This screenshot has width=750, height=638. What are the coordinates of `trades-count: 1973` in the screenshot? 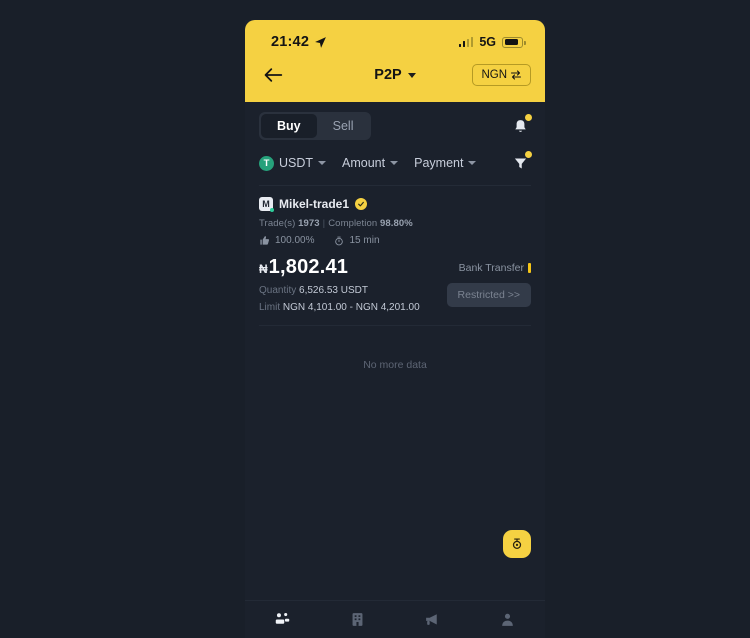 It's located at (309, 223).